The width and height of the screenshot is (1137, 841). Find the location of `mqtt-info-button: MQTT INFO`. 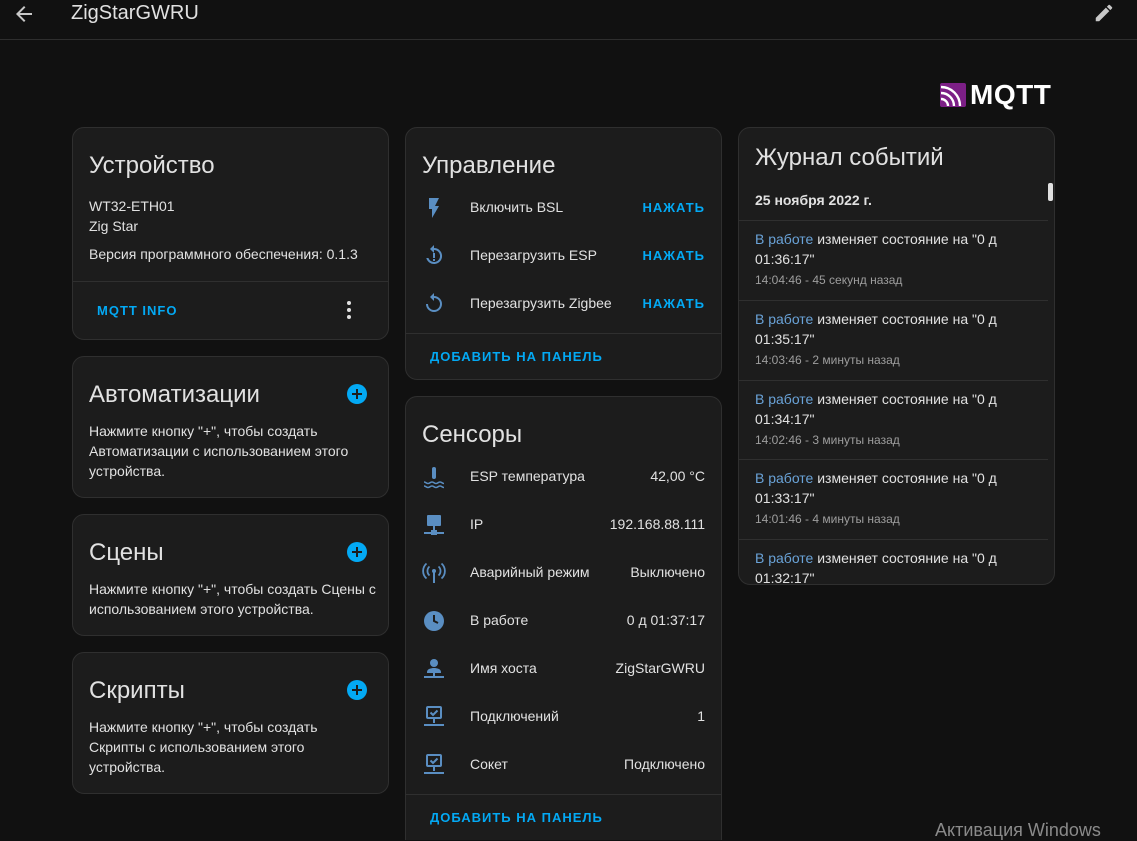

mqtt-info-button: MQTT INFO is located at coordinates (137, 310).